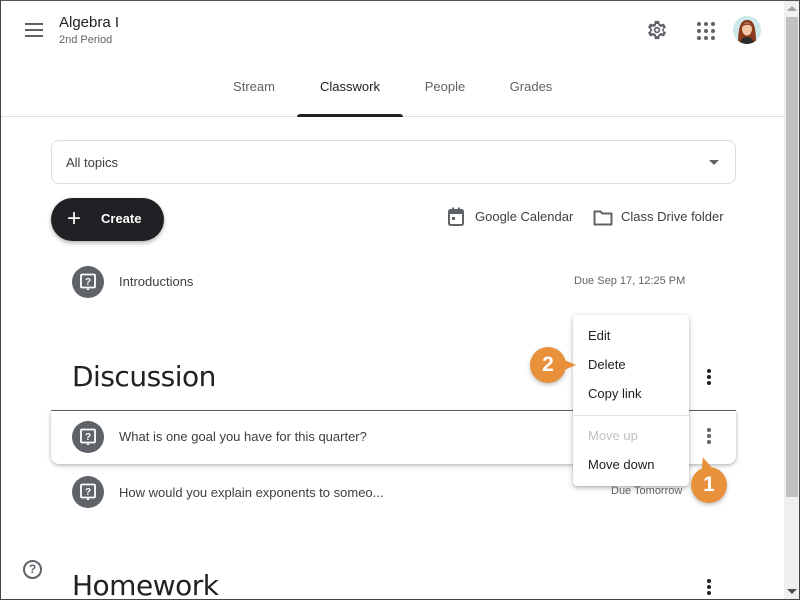 This screenshot has width=800, height=600. Describe the element at coordinates (631, 394) in the screenshot. I see `menu-item-copy-link: Copy link` at that location.